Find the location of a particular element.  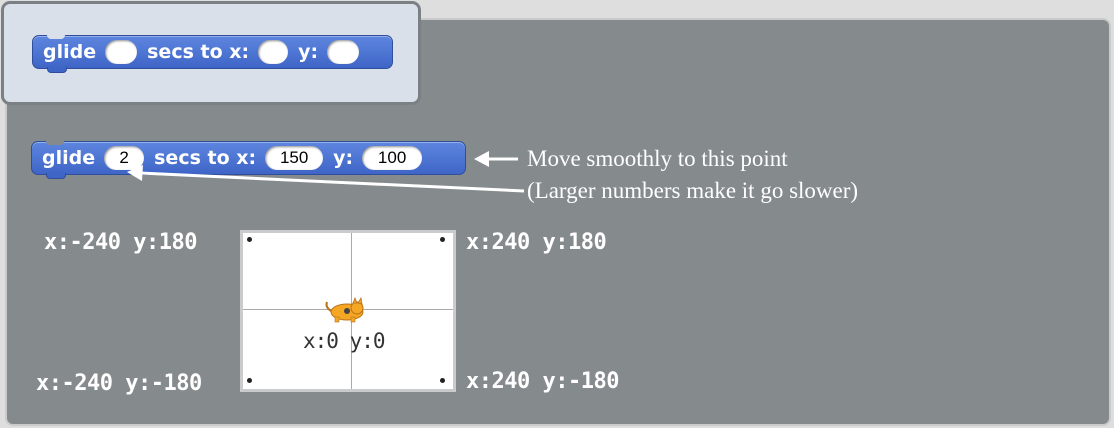

pointer-arrow-icon is located at coordinates (326, 179).